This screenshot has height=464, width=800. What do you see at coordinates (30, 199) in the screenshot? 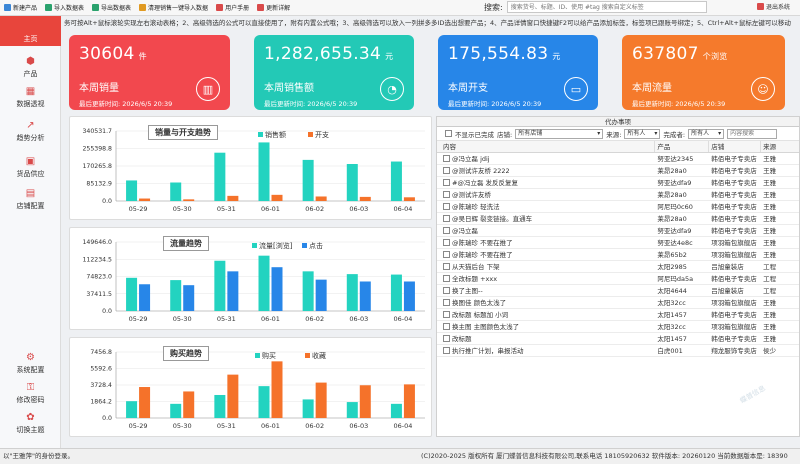
I see `sidebar-item-shop-config: ▤ 店铺配置` at bounding box center [30, 199].